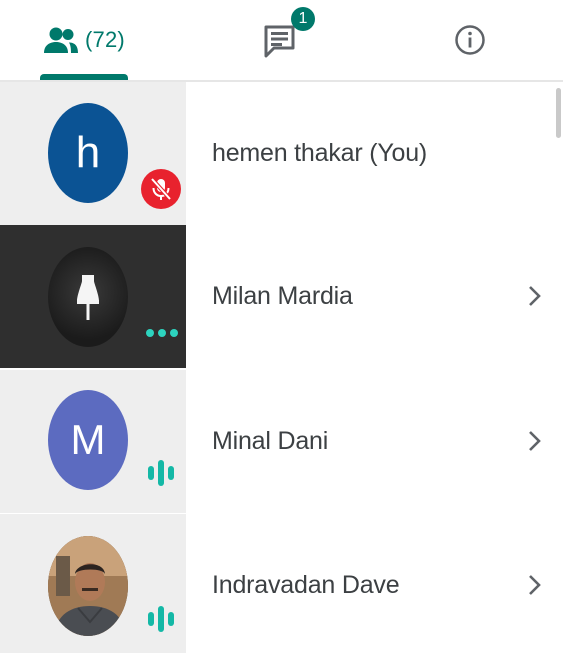 The image size is (563, 653). I want to click on tab-people: (72), so click(84, 40).